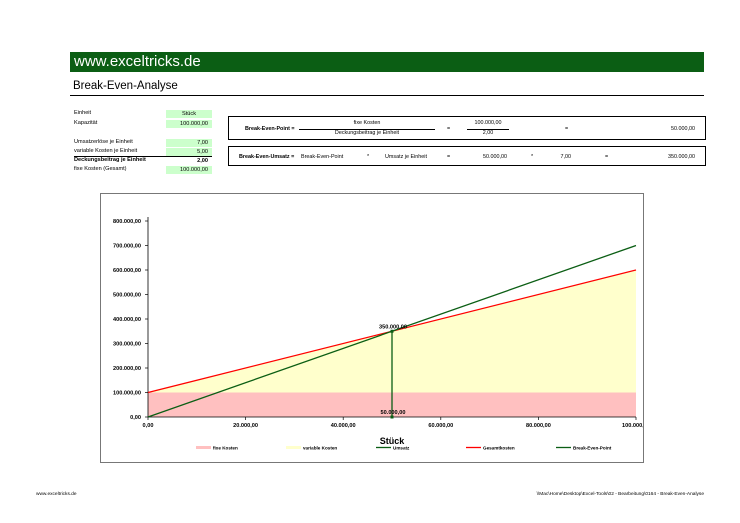 Image resolution: width=740 pixels, height=523 pixels. What do you see at coordinates (83, 113) in the screenshot?
I see `einheit-label: Einheit` at bounding box center [83, 113].